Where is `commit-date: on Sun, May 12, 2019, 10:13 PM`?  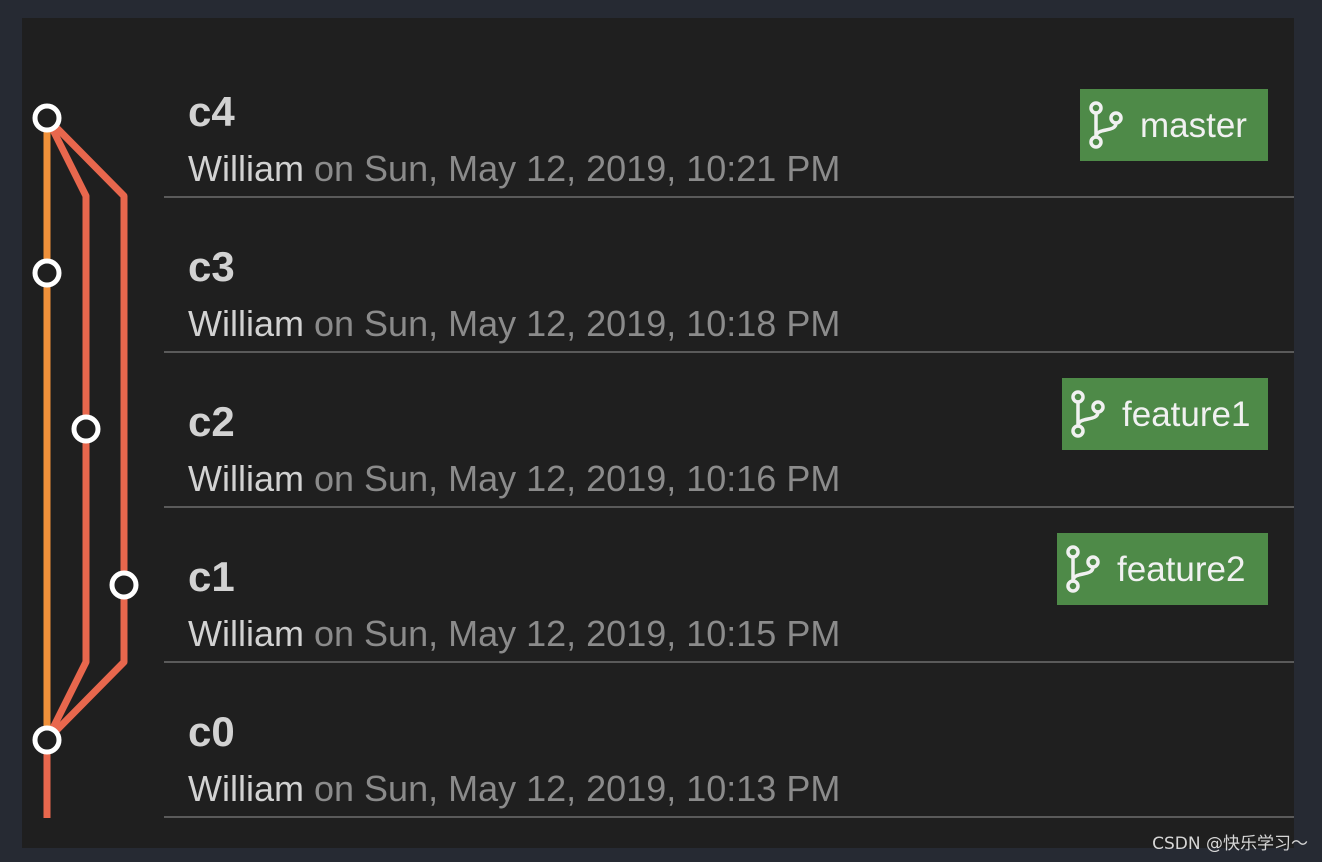
commit-date: on Sun, May 12, 2019, 10:13 PM is located at coordinates (572, 788).